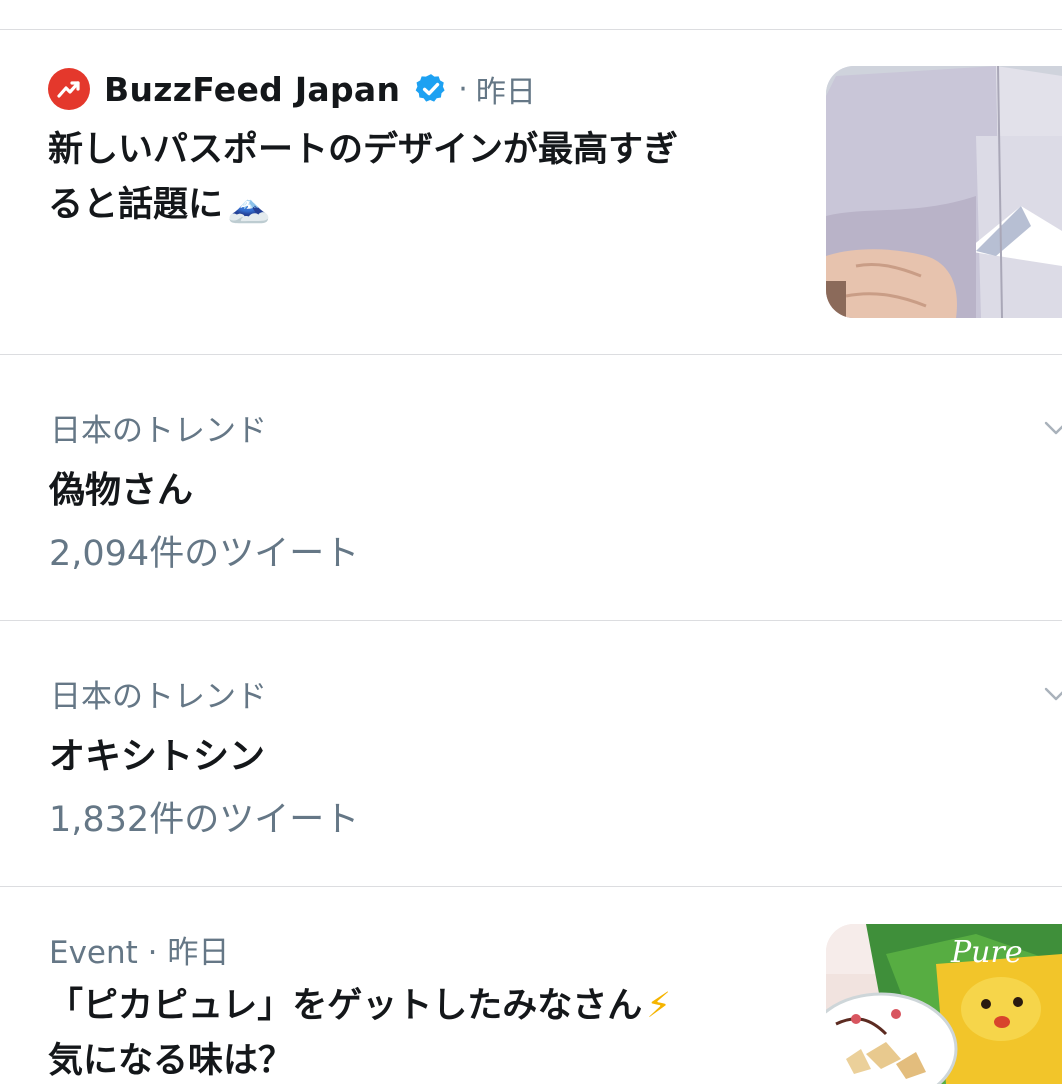 The image size is (1062, 1089). I want to click on verified-badge-icon, so click(430, 88).